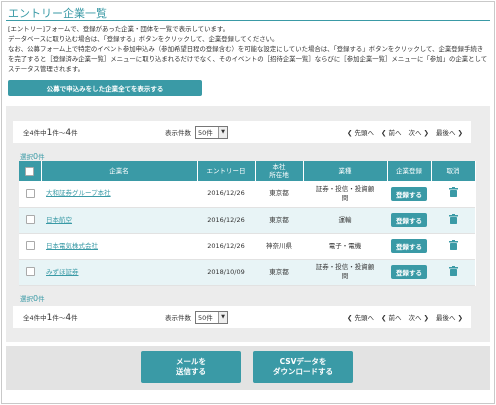 The width and height of the screenshot is (496, 405). What do you see at coordinates (345, 171) in the screenshot?
I see `col-industry: 業種` at bounding box center [345, 171].